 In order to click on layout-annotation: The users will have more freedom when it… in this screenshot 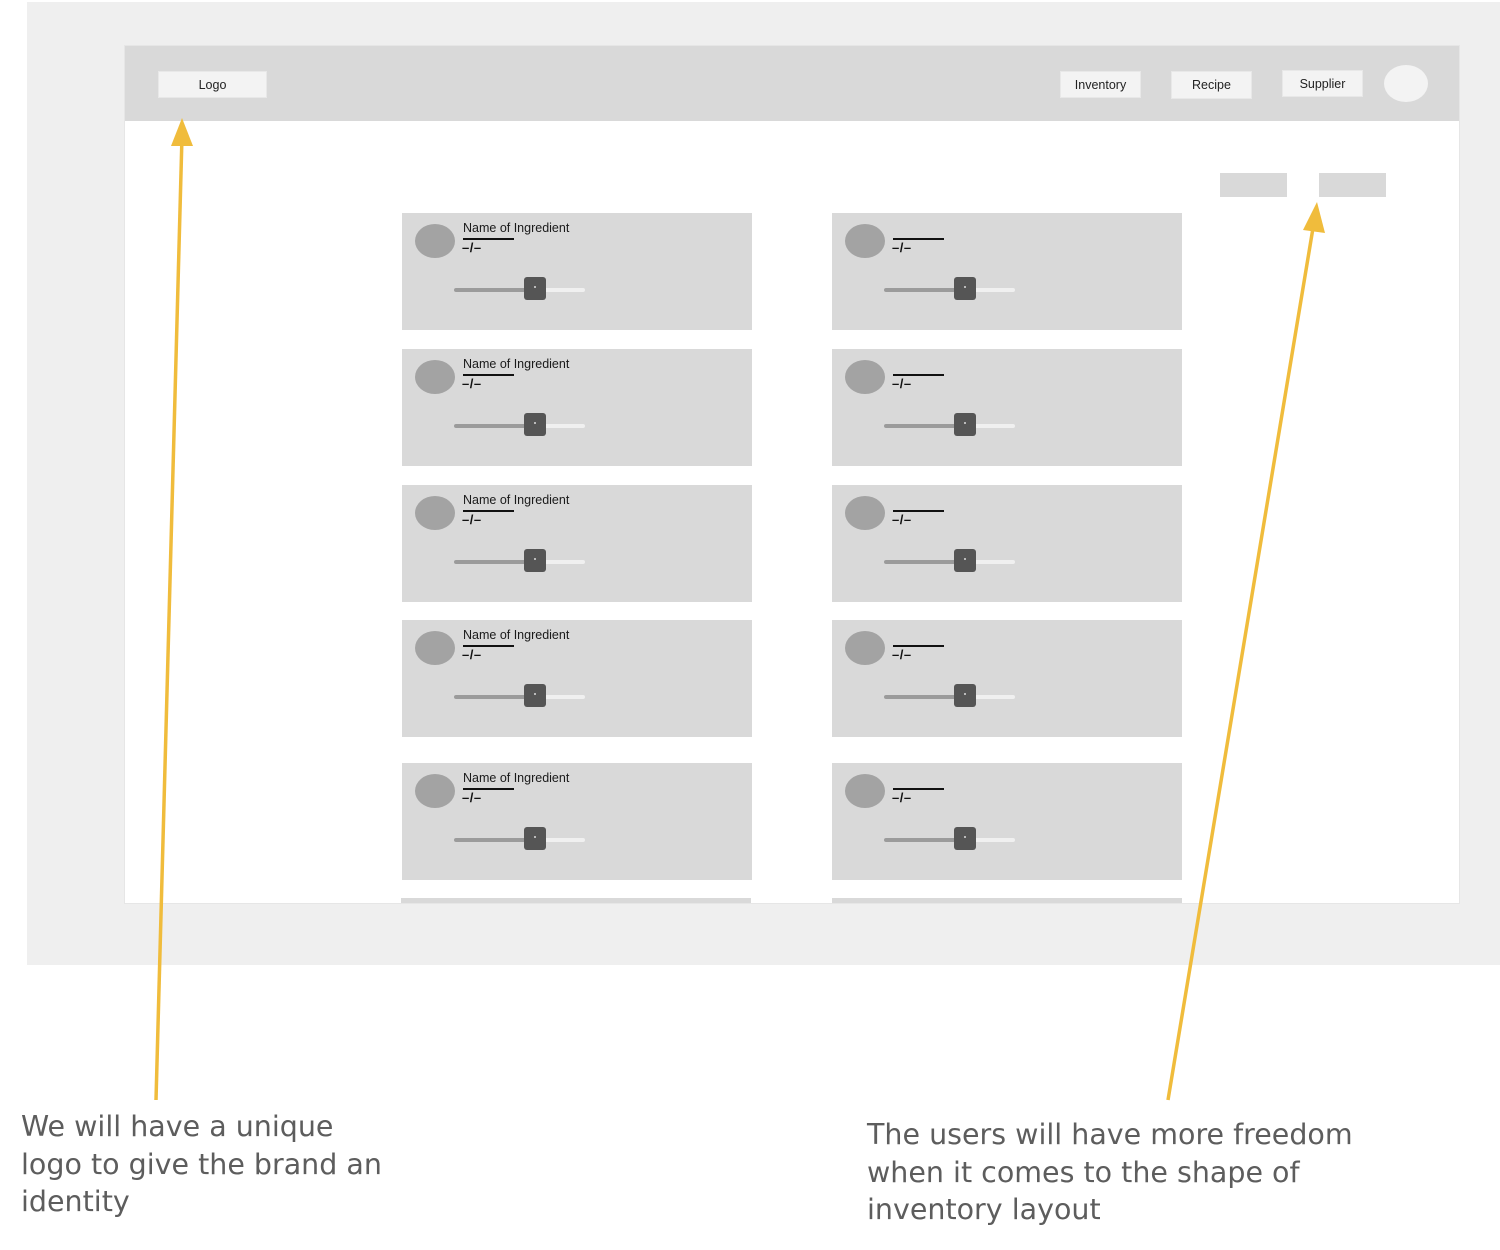, I will do `click(1110, 1172)`.